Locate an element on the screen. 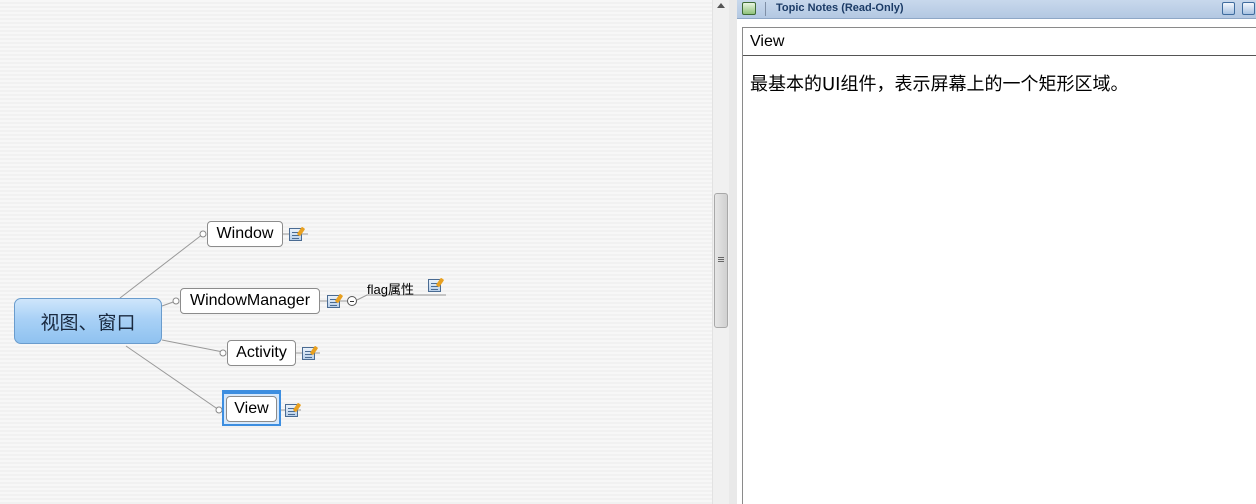  central-topic: 视图、窗口 is located at coordinates (88, 321).